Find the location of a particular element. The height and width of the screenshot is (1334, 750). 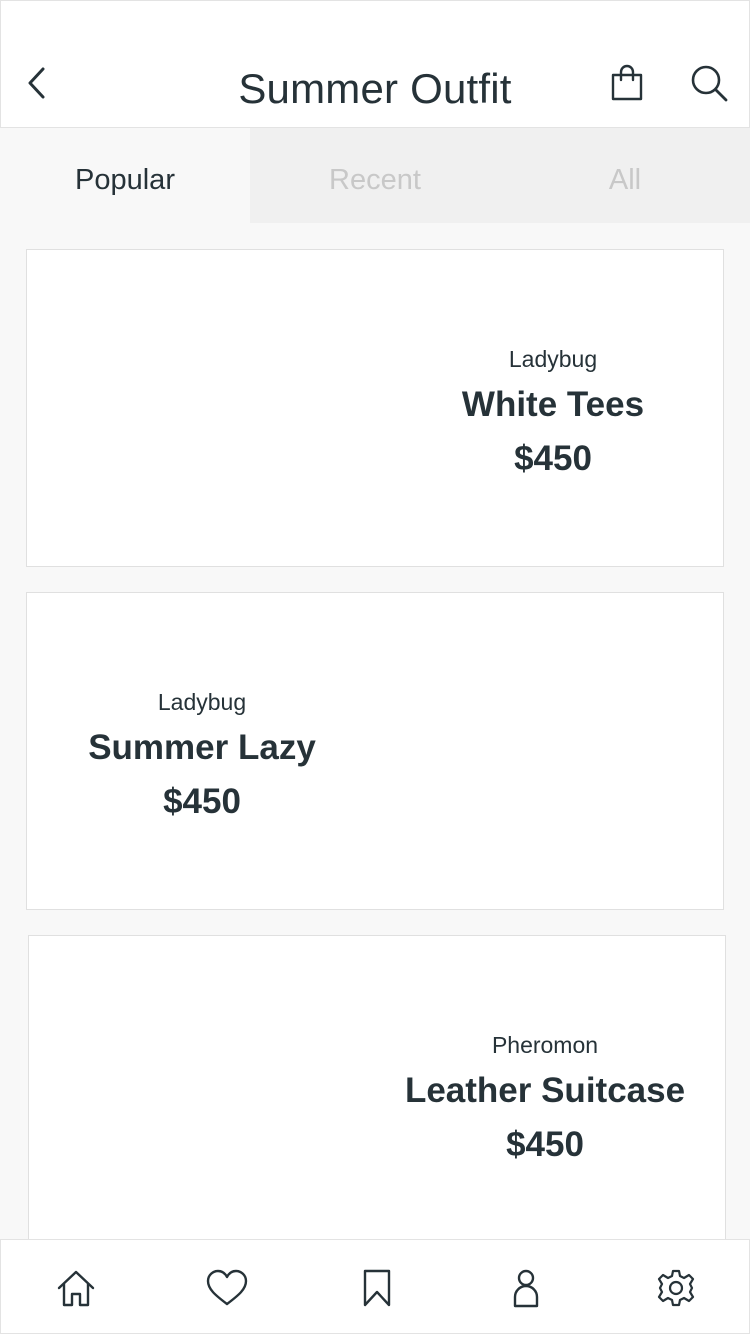

product-name: White Tees is located at coordinates (553, 404).